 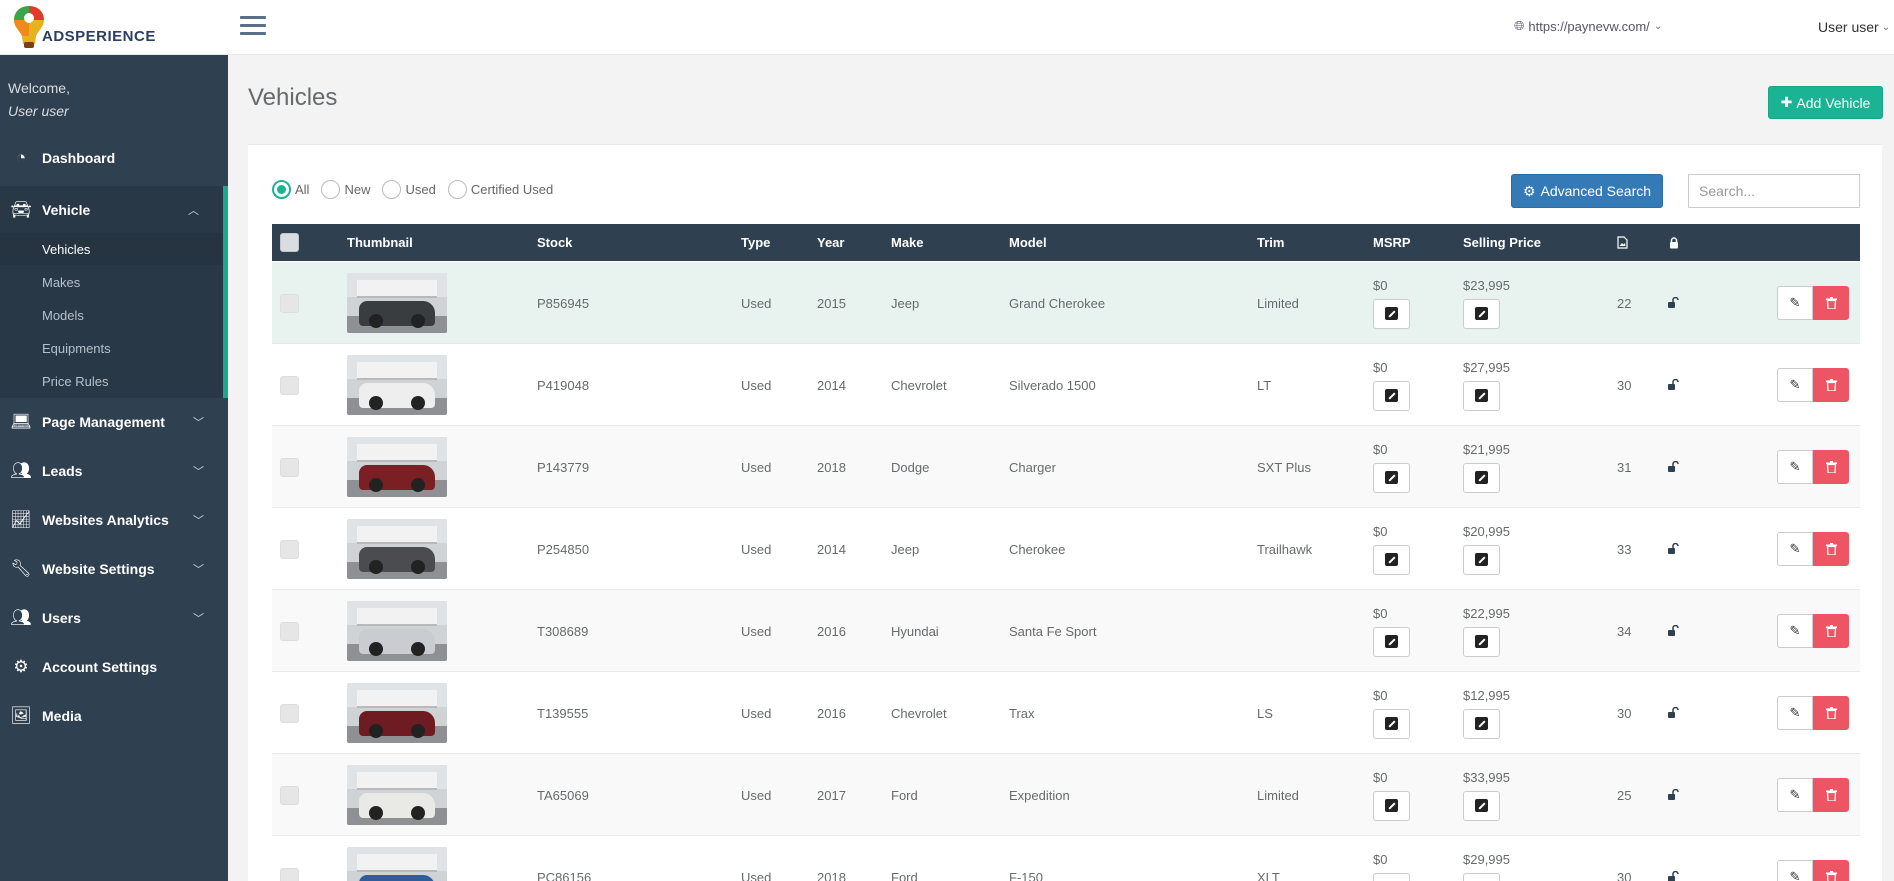 I want to click on column-header-trim: Trim, so click(x=1270, y=242).